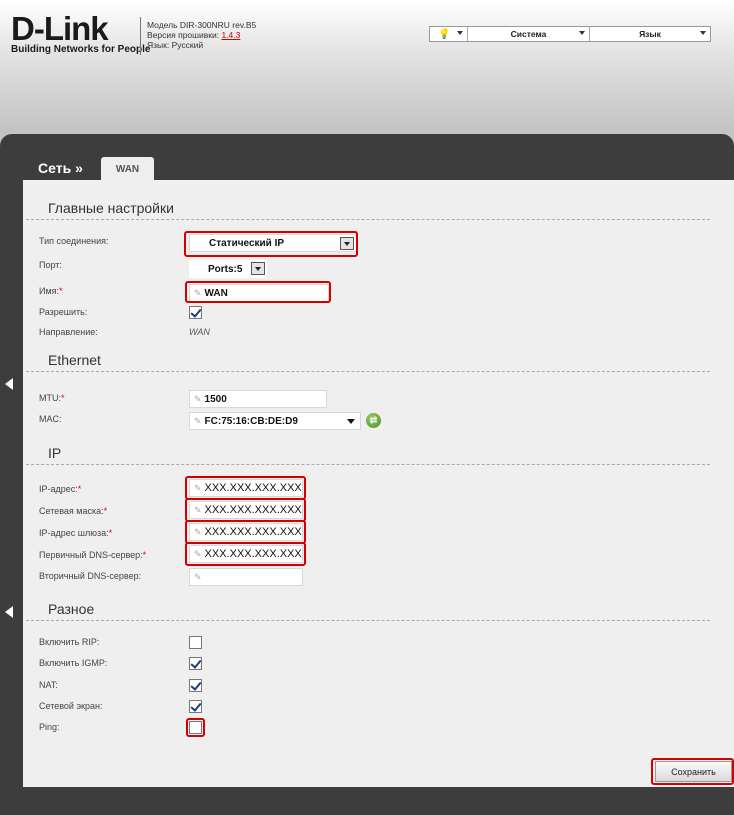 The height and width of the screenshot is (815, 734). Describe the element at coordinates (55, 453) in the screenshot. I see `section-title: IP` at that location.